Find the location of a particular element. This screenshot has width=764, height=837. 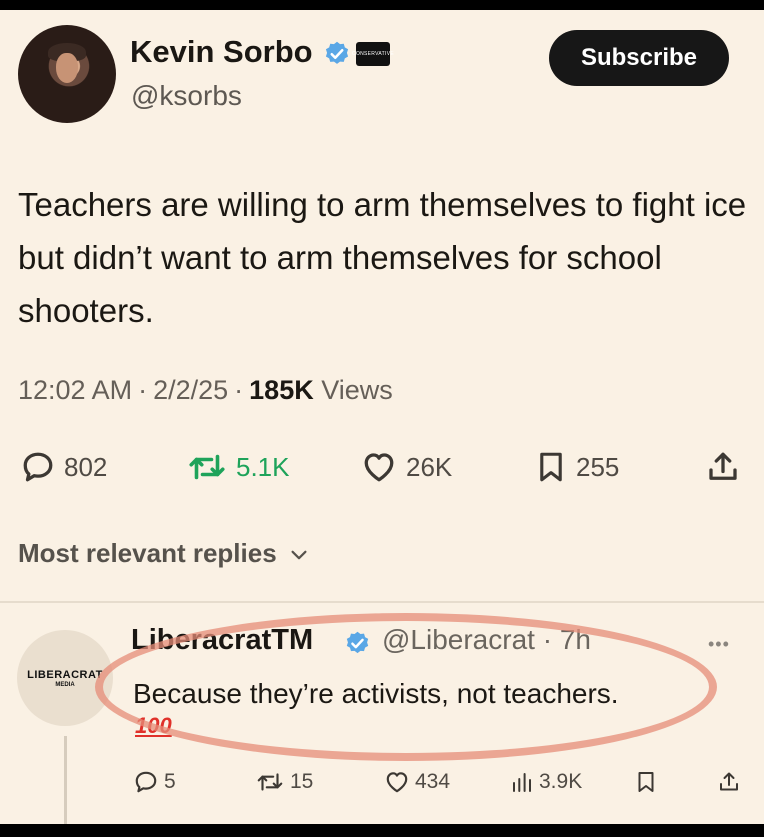

bar-chart-icon is located at coordinates (522, 782).